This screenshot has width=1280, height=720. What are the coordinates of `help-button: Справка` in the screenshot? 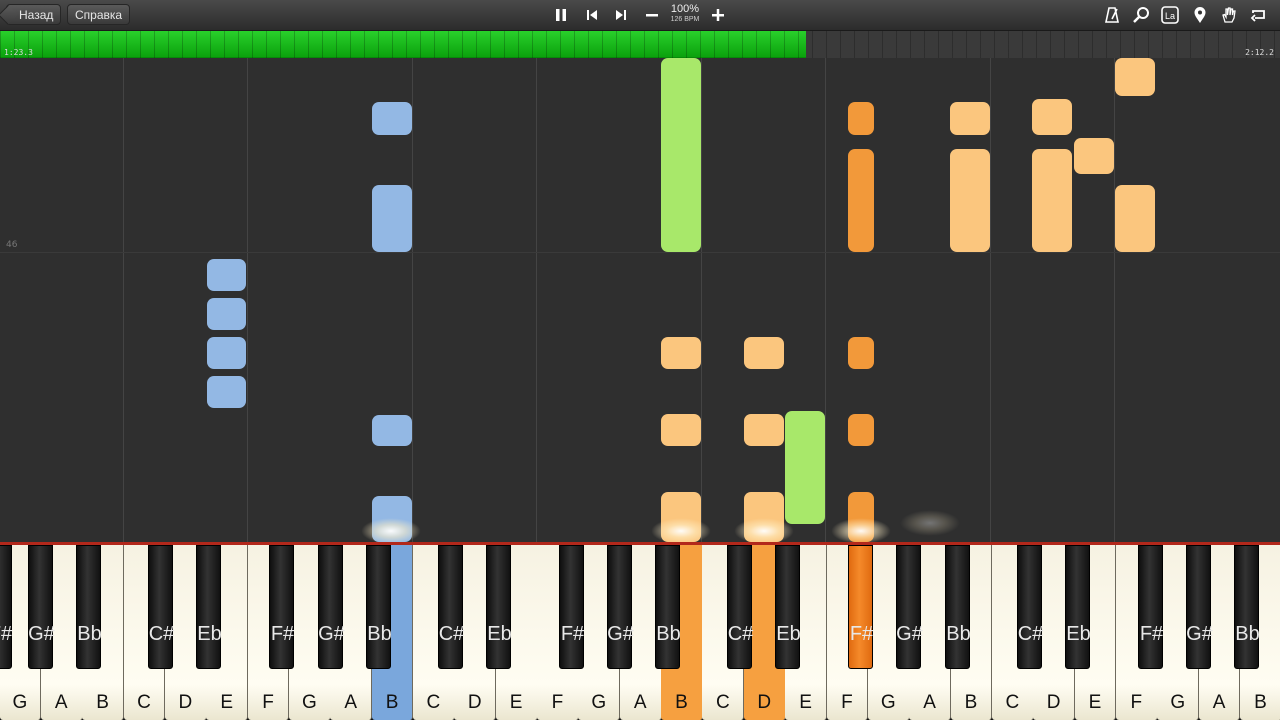 It's located at (99, 14).